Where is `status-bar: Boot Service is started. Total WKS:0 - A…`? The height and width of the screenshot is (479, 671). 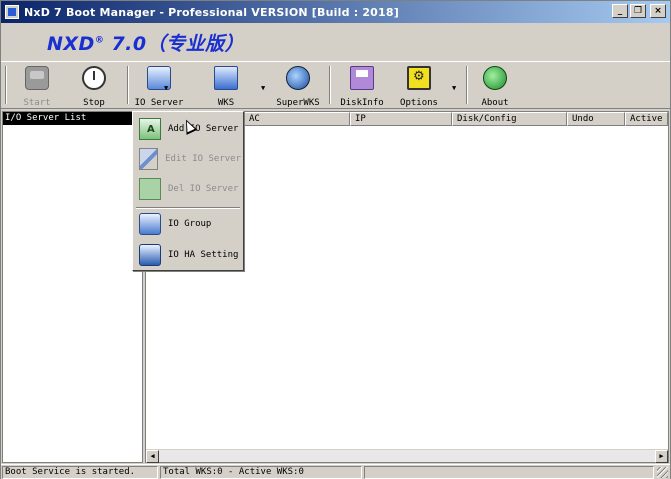 status-bar: Boot Service is started. Total WKS:0 - A… is located at coordinates (335, 471).